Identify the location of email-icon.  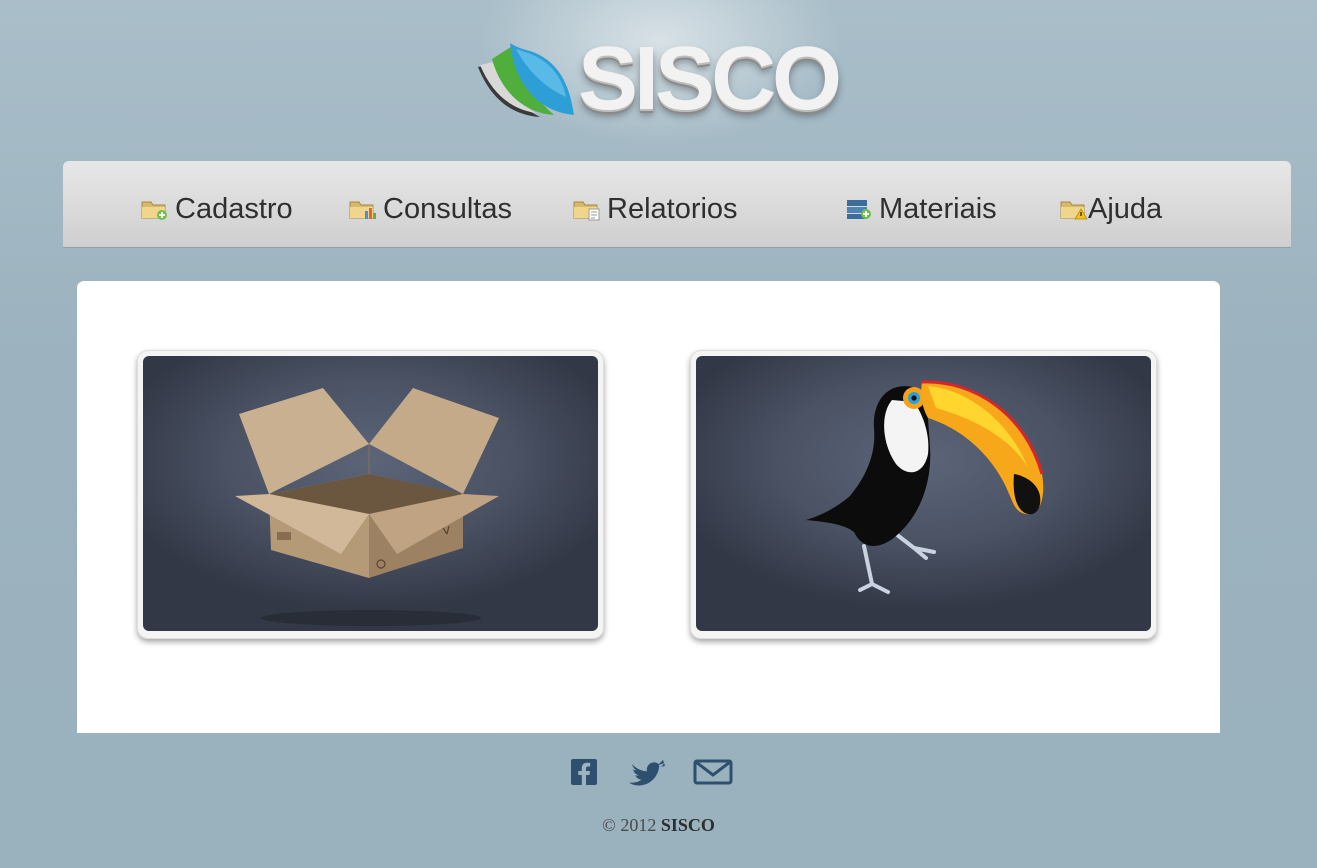
(713, 772).